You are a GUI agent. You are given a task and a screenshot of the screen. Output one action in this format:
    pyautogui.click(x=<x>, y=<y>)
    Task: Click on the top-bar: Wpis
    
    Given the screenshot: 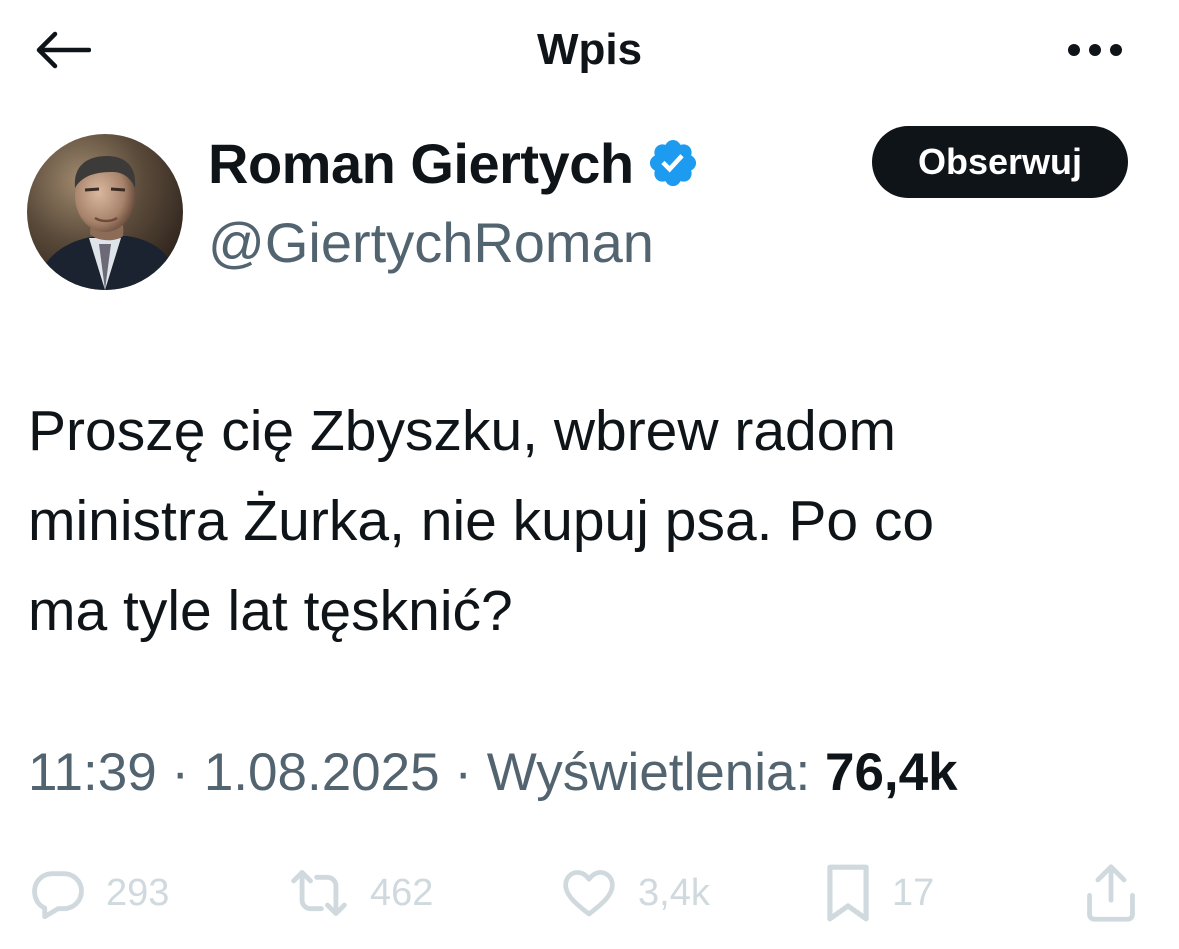 What is the action you would take?
    pyautogui.click(x=589, y=50)
    